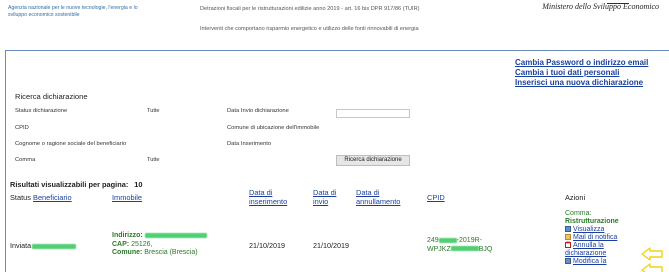 This screenshot has height=272, width=669. I want to click on change-personal-data-link: Cambia i tuoi dati personali, so click(581, 73).